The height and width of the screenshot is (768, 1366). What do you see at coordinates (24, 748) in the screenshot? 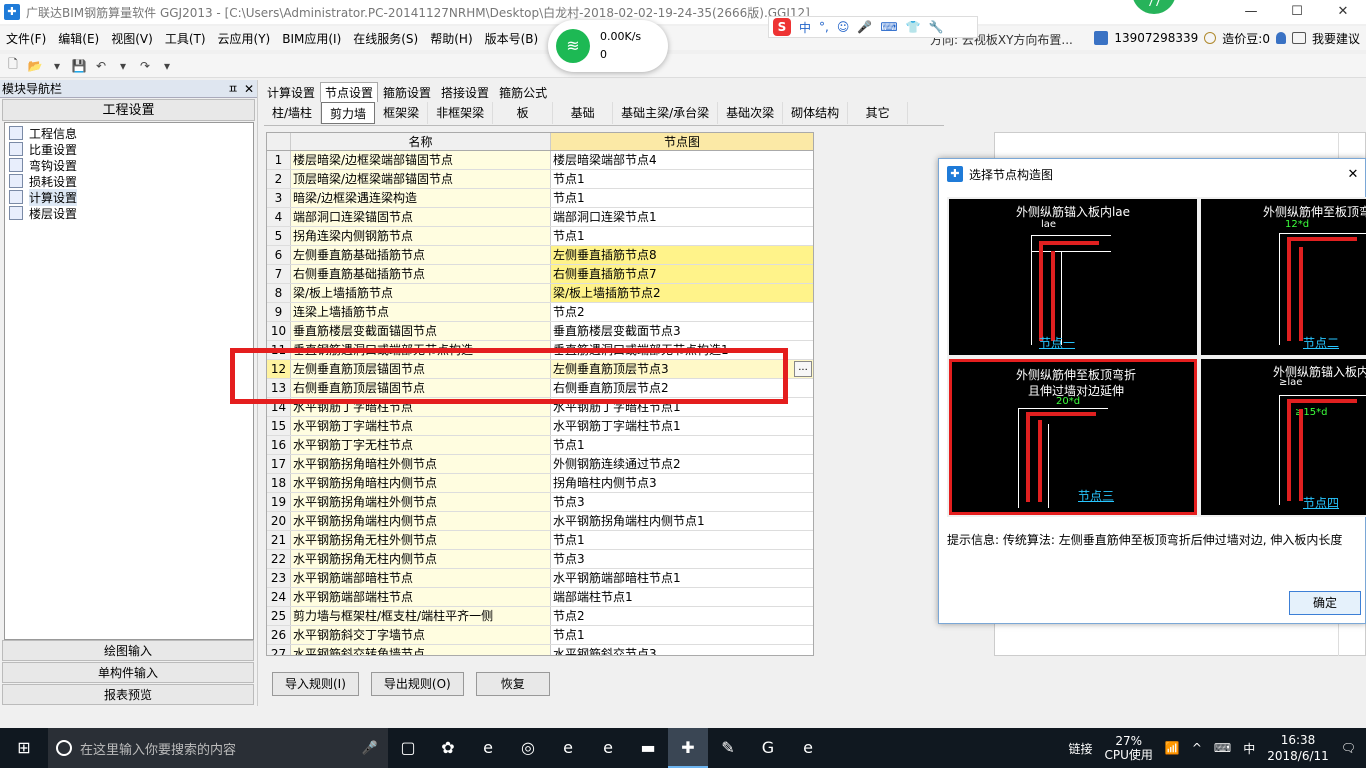
I see `windows-start-icon: ⊞` at bounding box center [24, 748].